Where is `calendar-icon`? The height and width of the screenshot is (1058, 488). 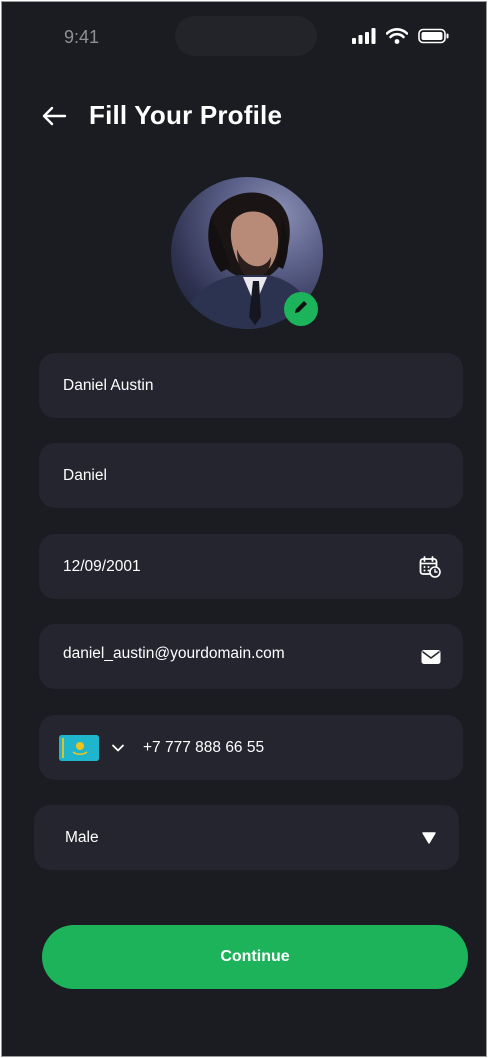 calendar-icon is located at coordinates (430, 566).